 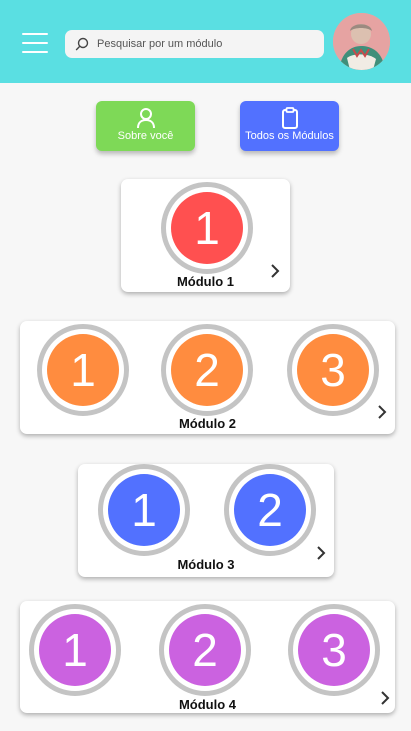 I want to click on menu-icon, so click(x=35, y=43).